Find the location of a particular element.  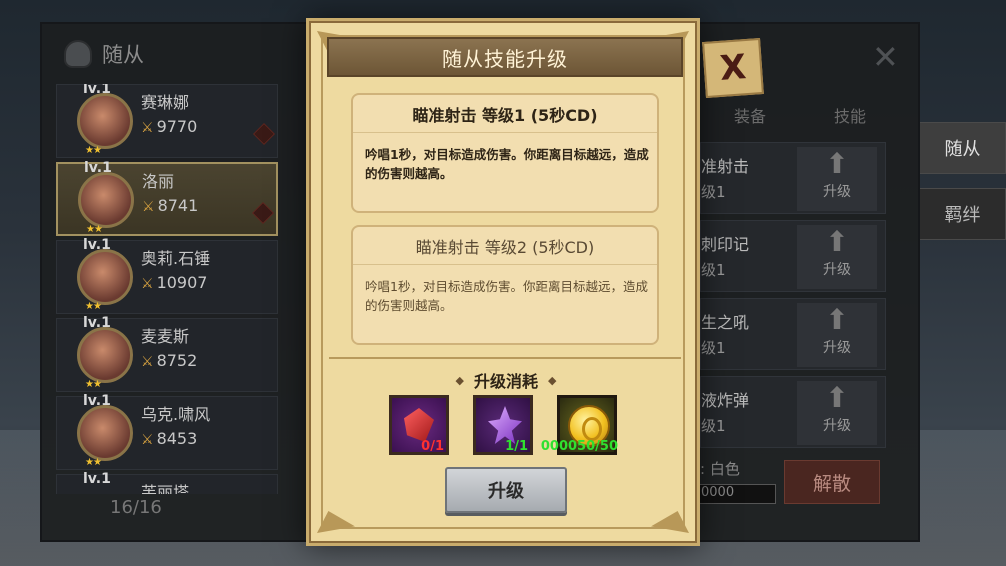

skill-name: 液炸弹 is located at coordinates (725, 400).